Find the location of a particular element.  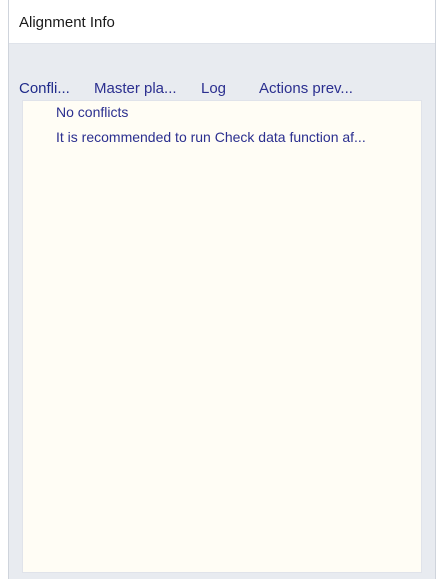

title-bar: Alignment Info is located at coordinates (222, 22).